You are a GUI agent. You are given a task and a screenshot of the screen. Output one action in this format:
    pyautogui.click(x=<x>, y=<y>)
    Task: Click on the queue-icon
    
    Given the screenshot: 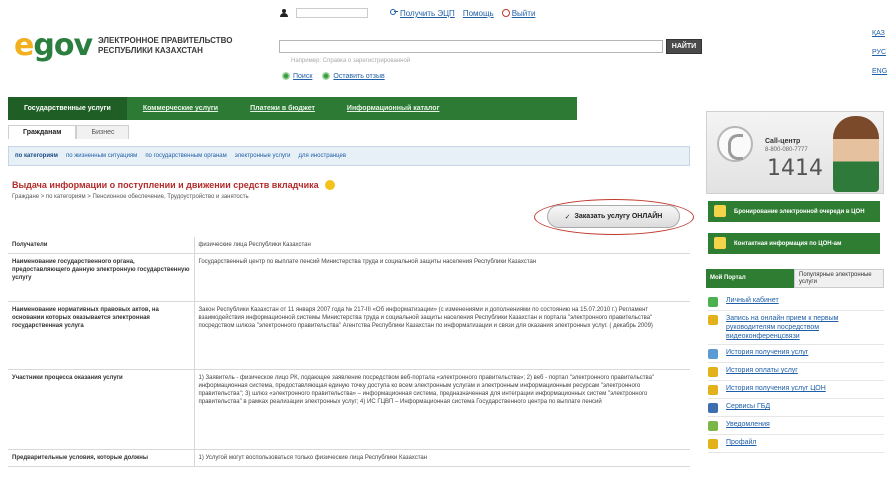 What is the action you would take?
    pyautogui.click(x=720, y=211)
    